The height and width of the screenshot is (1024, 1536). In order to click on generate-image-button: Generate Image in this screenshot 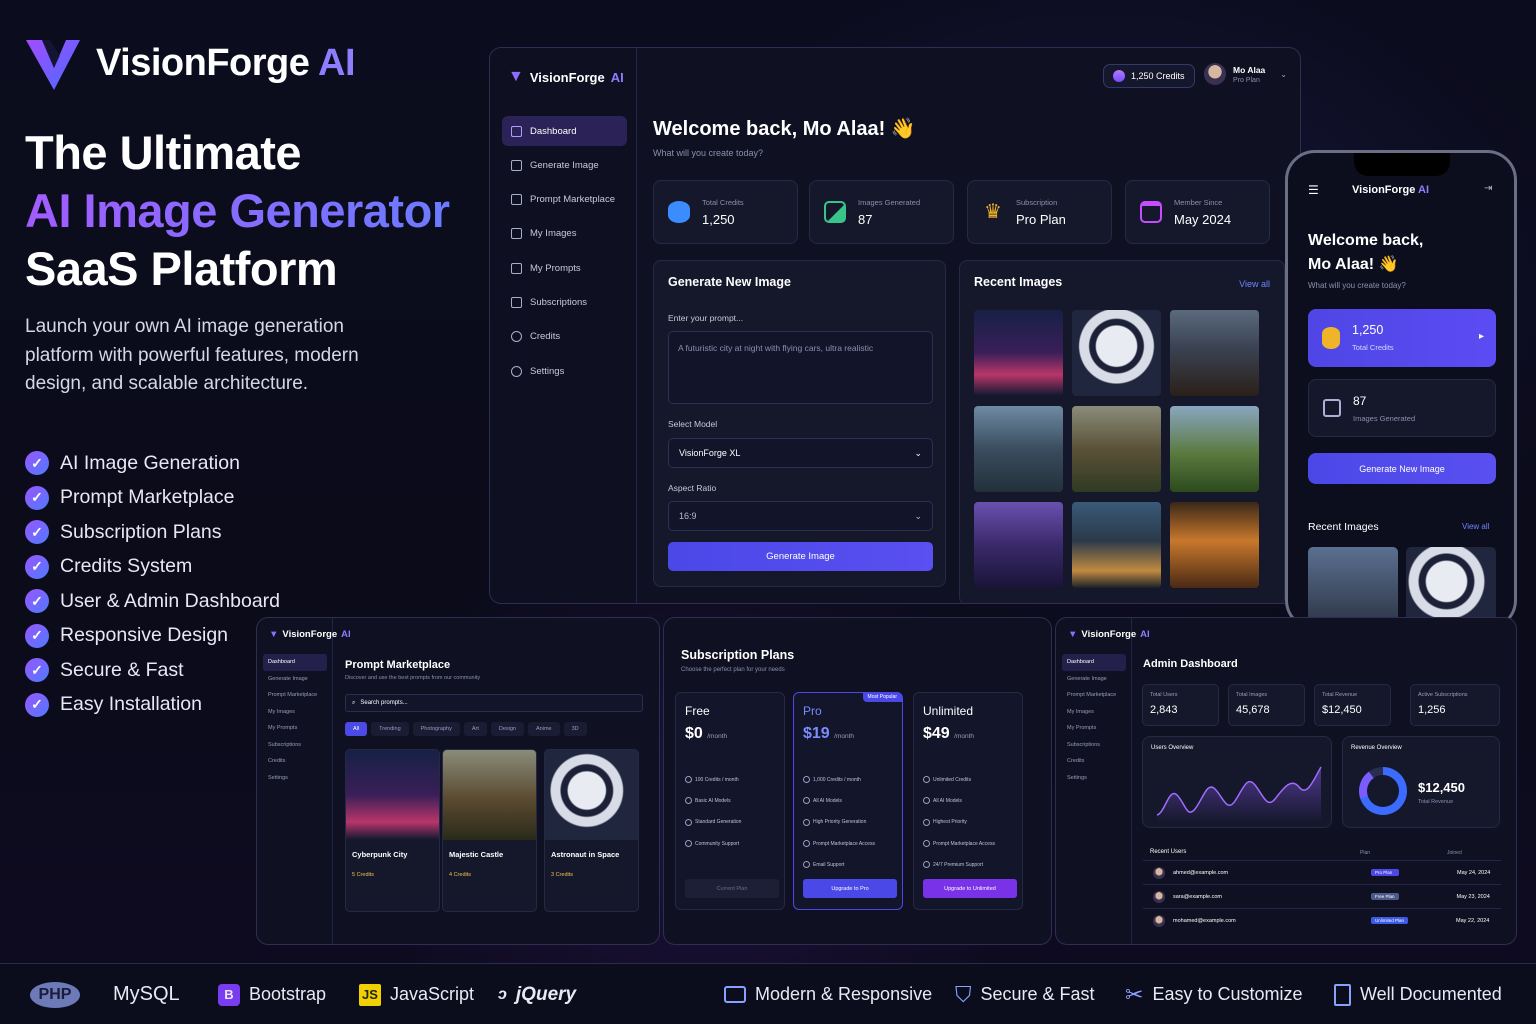, I will do `click(800, 556)`.